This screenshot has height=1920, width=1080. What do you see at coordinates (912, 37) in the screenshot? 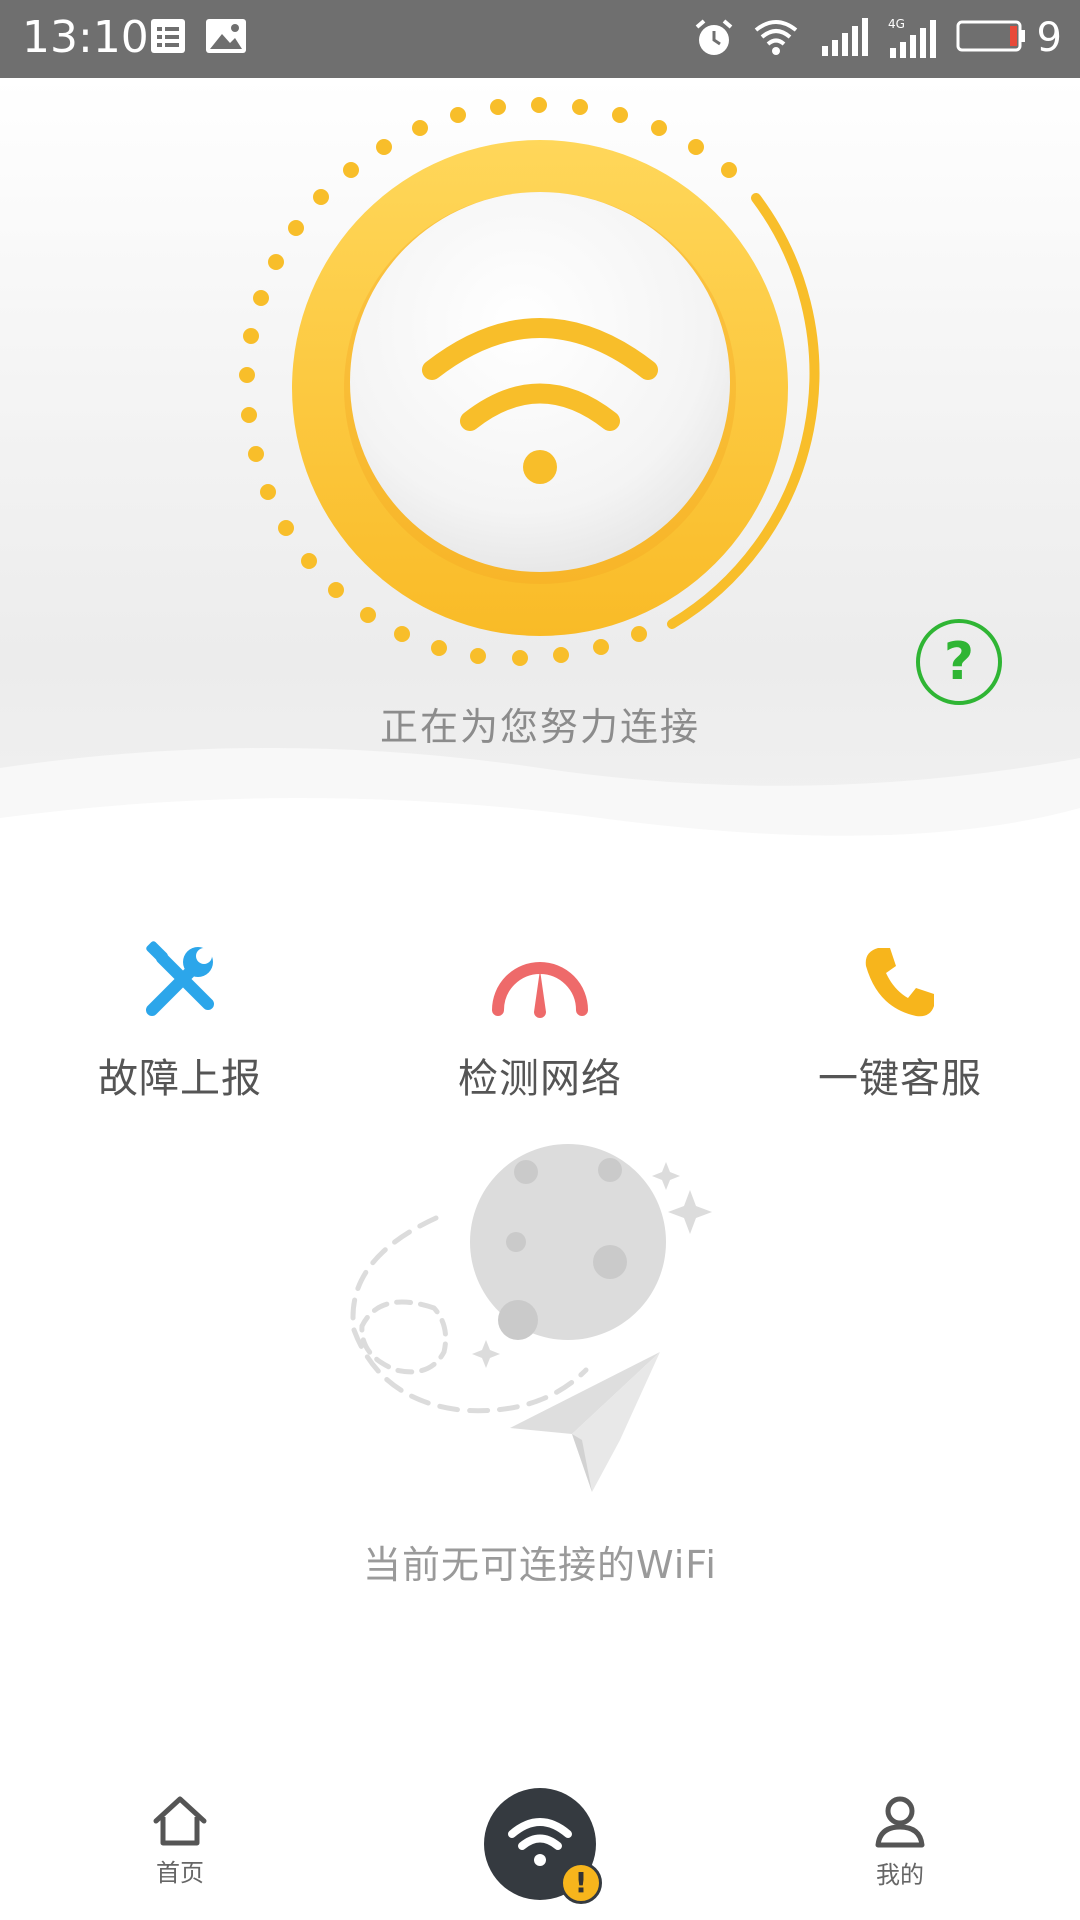
I see `signal-4g-icon: 4G` at bounding box center [912, 37].